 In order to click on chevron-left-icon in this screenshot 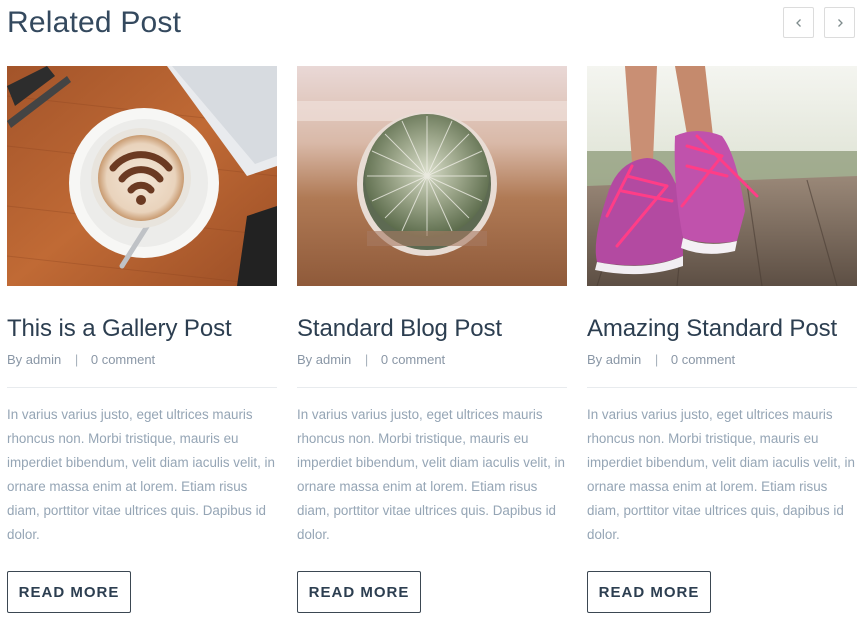, I will do `click(798, 22)`.